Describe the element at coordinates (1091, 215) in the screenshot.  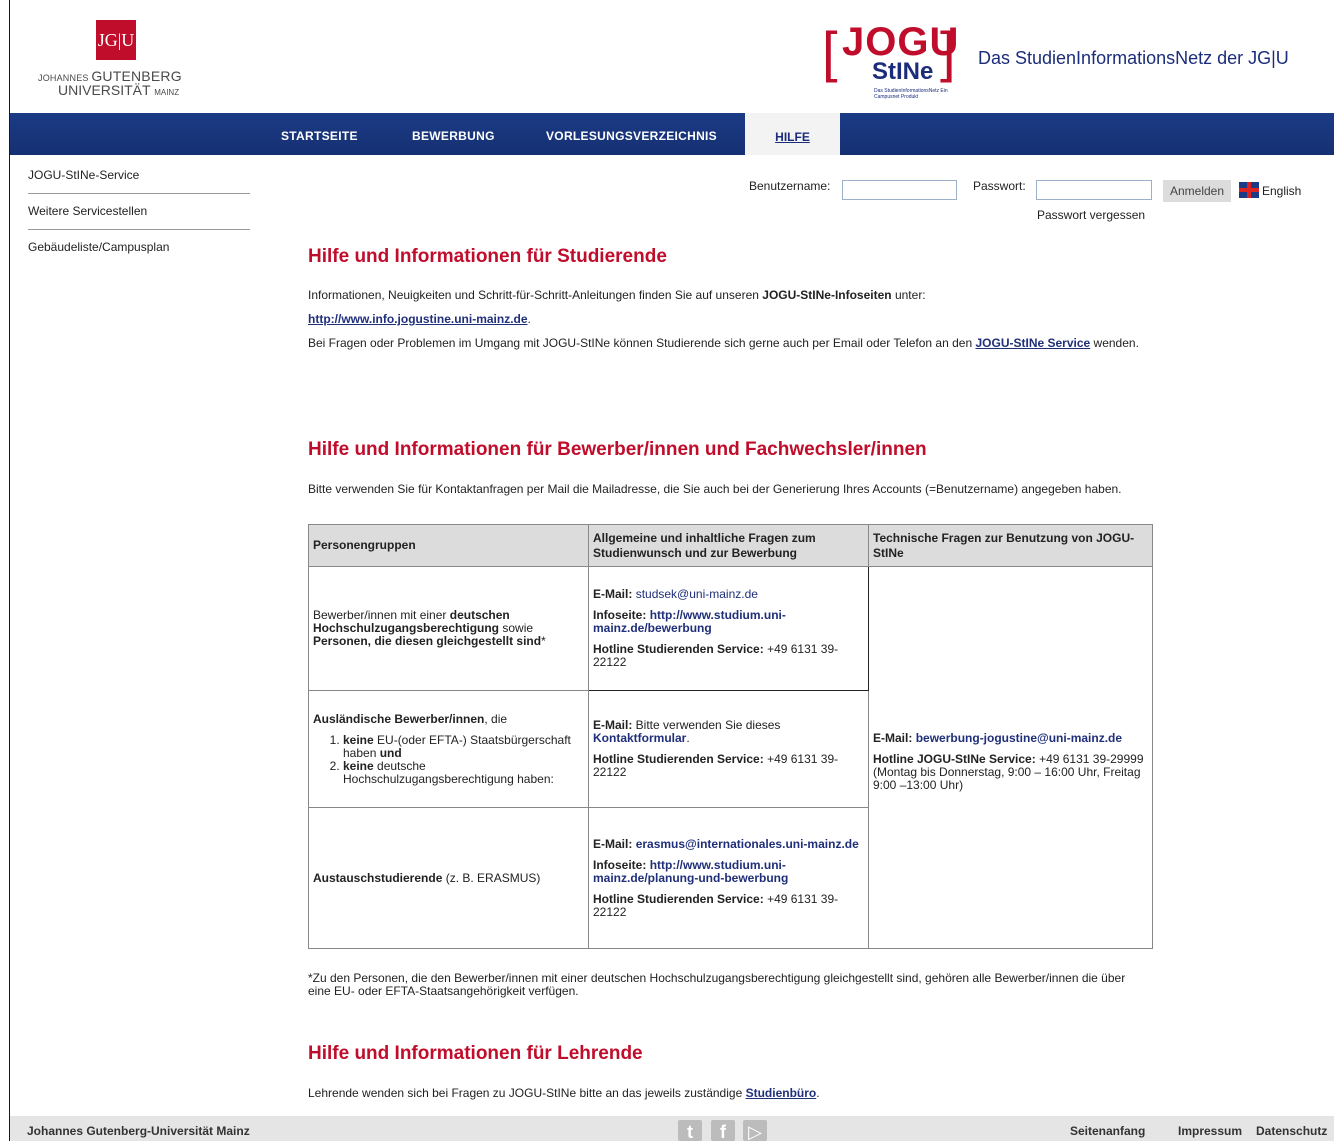
I see `forgot-password-link: Passwort vergessen` at that location.